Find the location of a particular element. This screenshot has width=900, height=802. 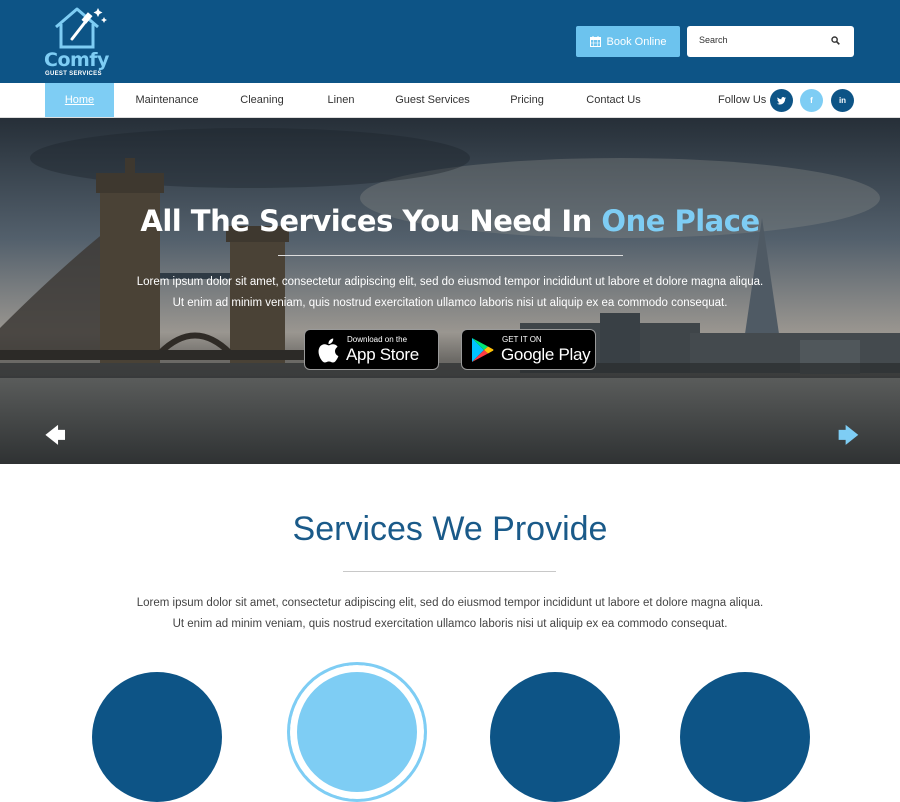

hero-title: All The Services You Need In One Place is located at coordinates (450, 221).